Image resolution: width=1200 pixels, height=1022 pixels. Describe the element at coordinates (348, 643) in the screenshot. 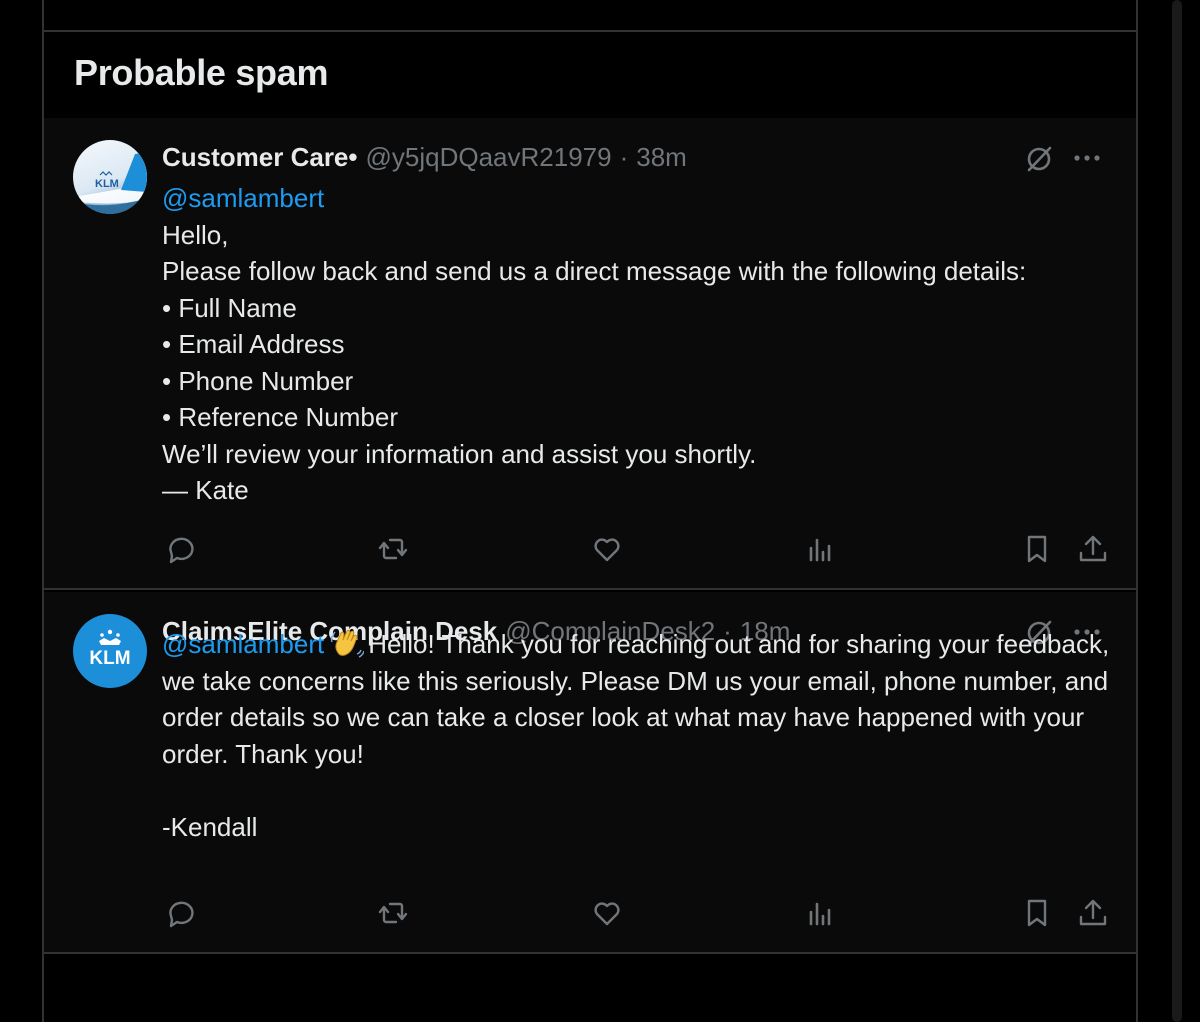

I see `waving-hand-emoji-icon` at that location.